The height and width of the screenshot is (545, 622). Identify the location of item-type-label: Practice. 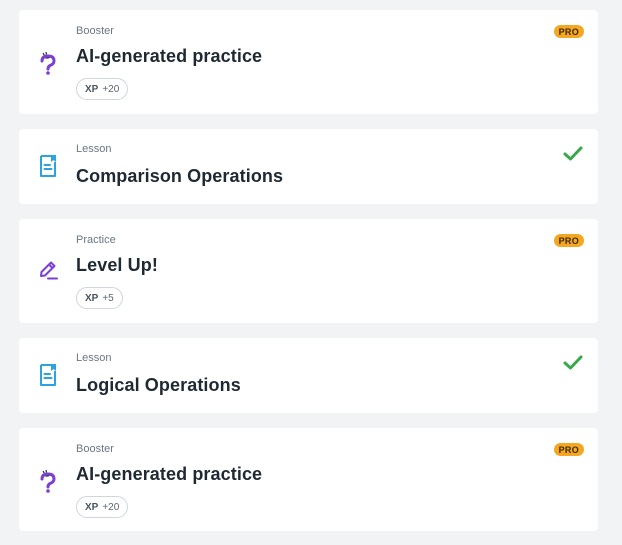
(96, 240).